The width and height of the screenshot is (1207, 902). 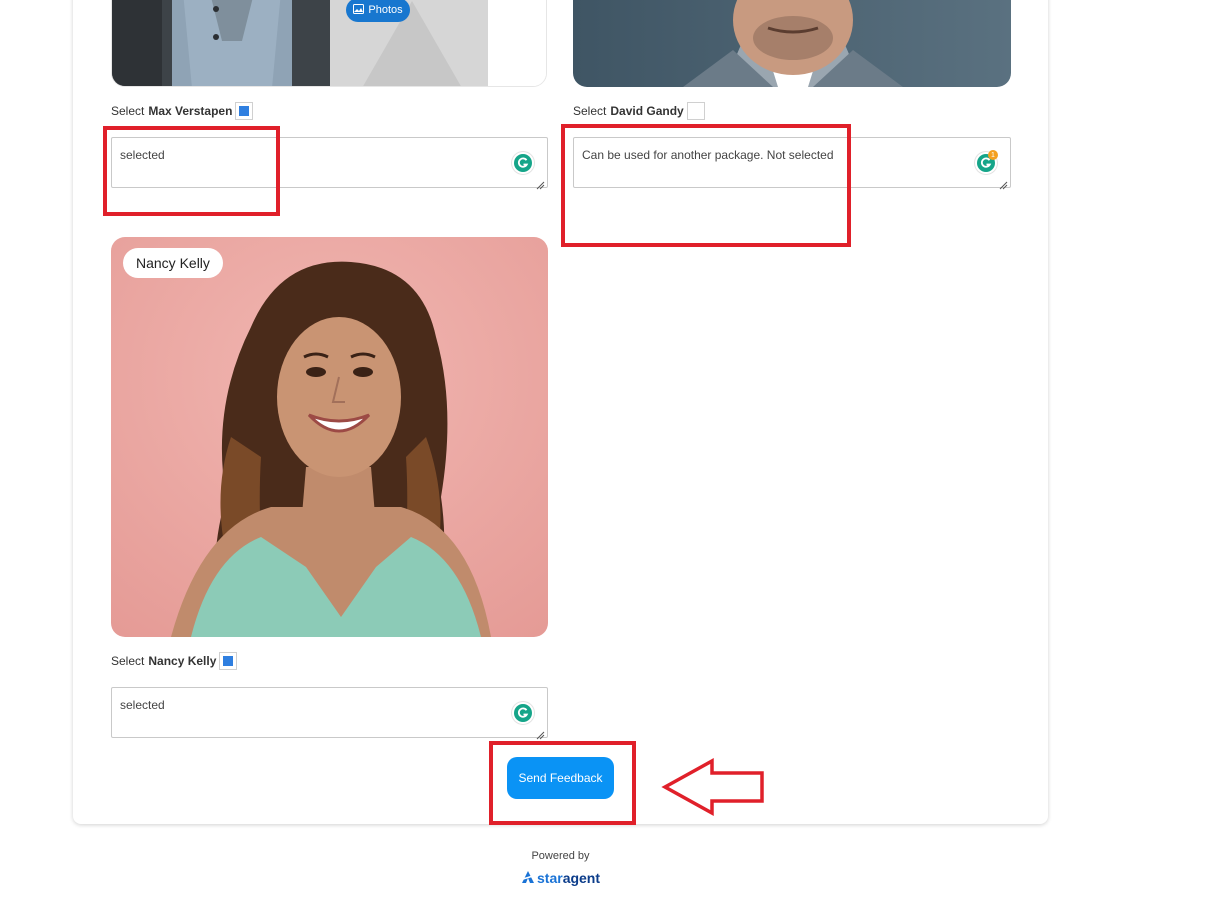 What do you see at coordinates (329, 43) in the screenshot?
I see `candidate-photo-max-verstapen` at bounding box center [329, 43].